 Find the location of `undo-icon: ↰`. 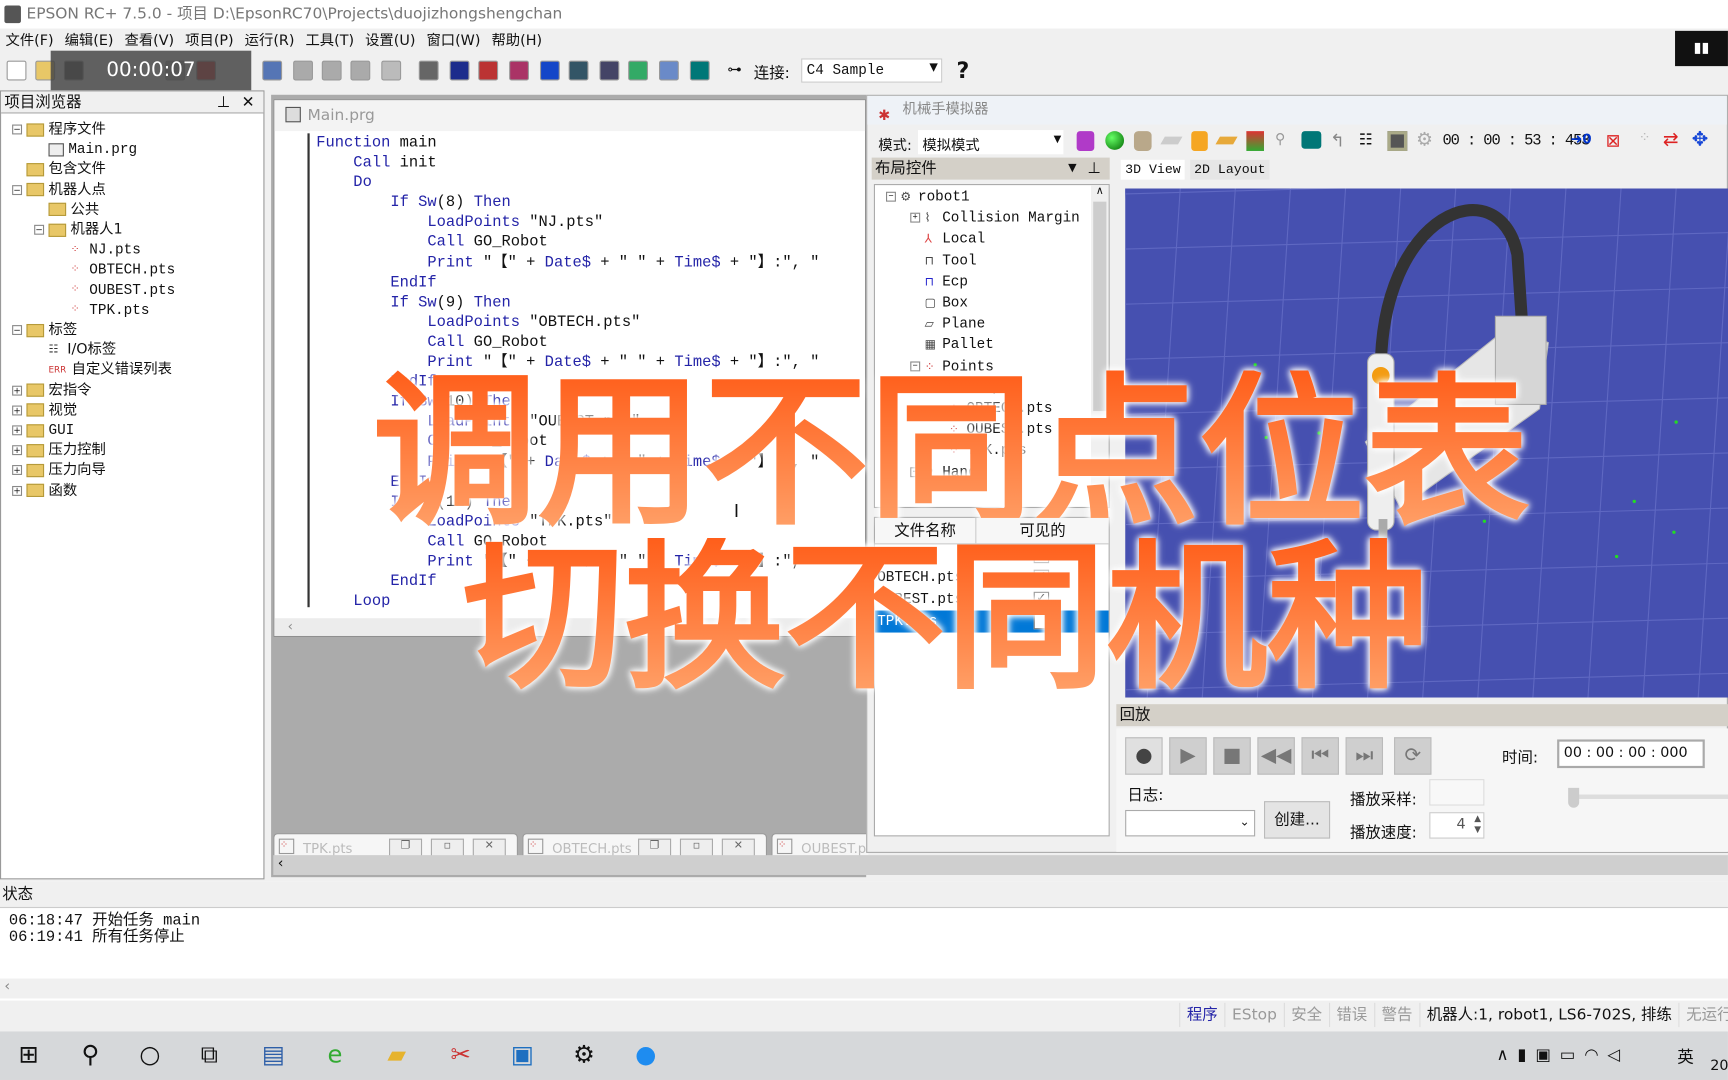

undo-icon: ↰ is located at coordinates (1337, 140).